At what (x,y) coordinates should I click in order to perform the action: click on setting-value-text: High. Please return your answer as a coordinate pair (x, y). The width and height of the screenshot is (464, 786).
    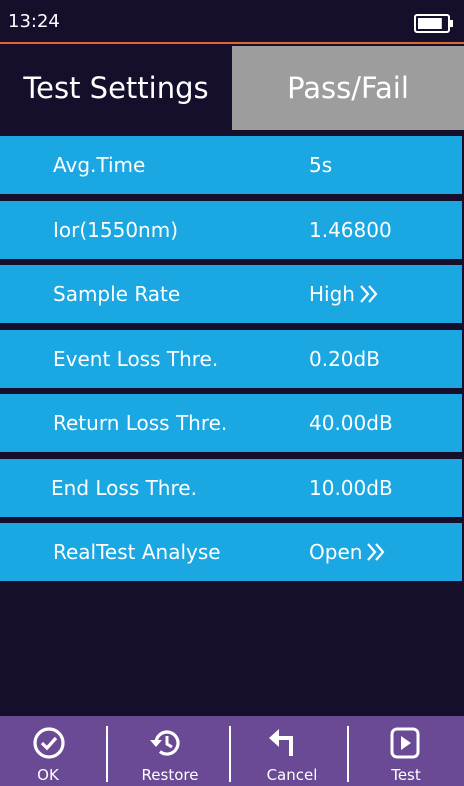
    Looking at the image, I should click on (332, 294).